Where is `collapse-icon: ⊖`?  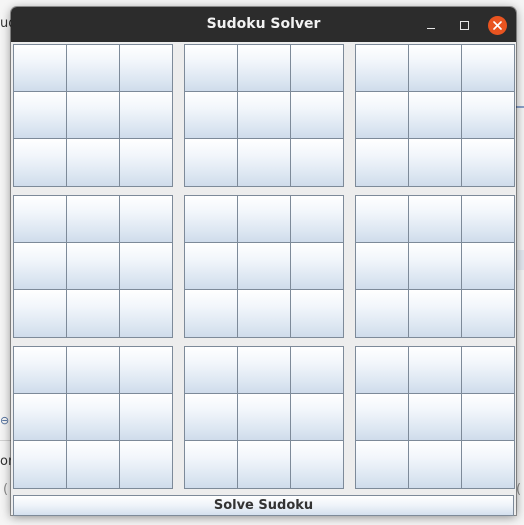 collapse-icon: ⊖ is located at coordinates (5, 420).